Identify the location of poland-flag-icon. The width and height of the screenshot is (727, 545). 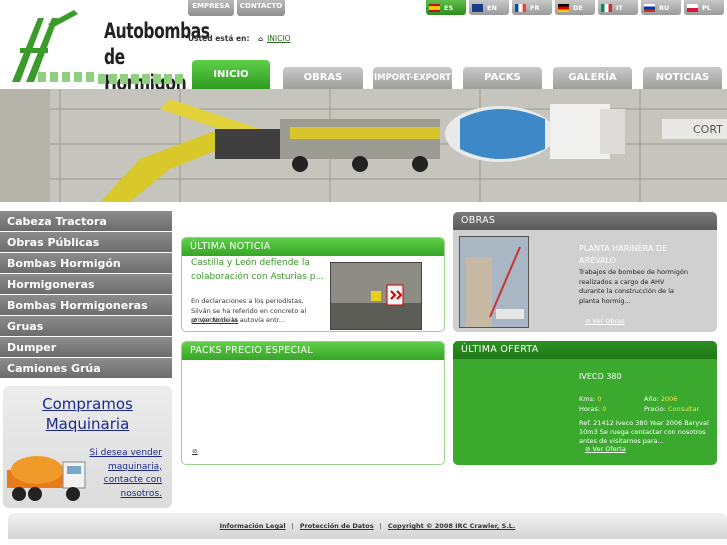
(692, 7).